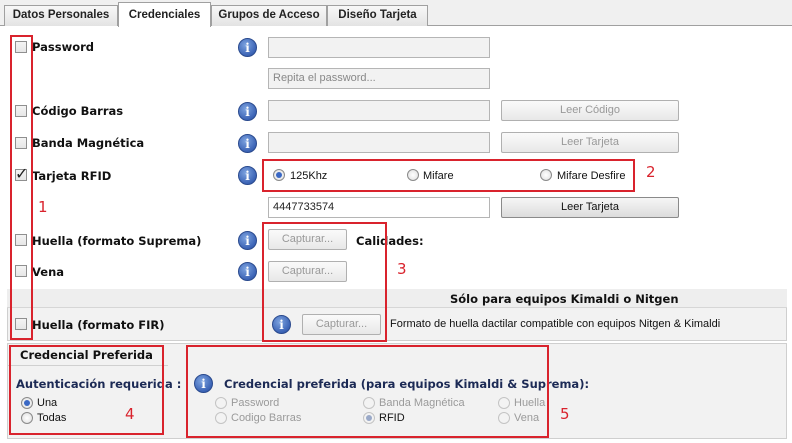 Image resolution: width=792 pixels, height=443 pixels. I want to click on rfid-number-input: 4447733574, so click(379, 207).